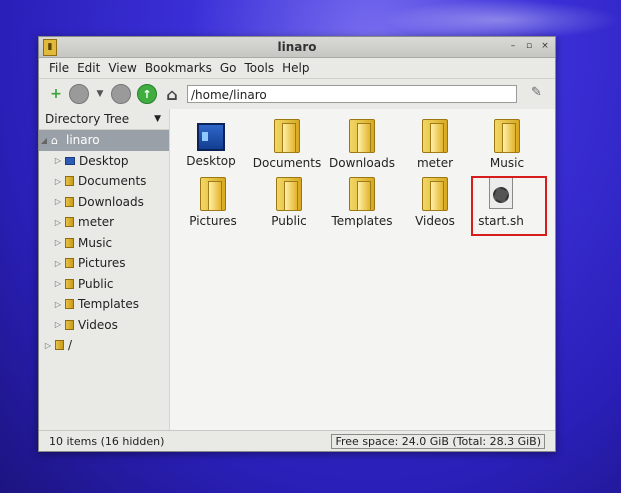 The height and width of the screenshot is (493, 621). I want to click on new-tab-icon: +, so click(56, 94).